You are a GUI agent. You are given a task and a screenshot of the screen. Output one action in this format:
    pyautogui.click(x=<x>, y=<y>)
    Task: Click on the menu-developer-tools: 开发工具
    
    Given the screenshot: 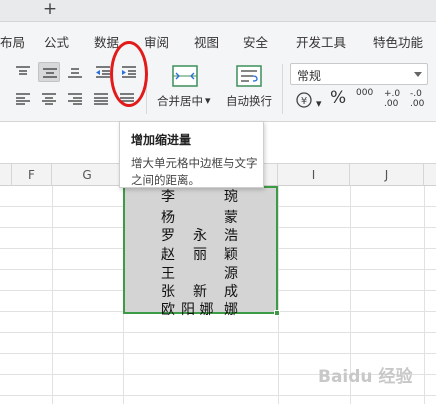 What is the action you would take?
    pyautogui.click(x=321, y=41)
    